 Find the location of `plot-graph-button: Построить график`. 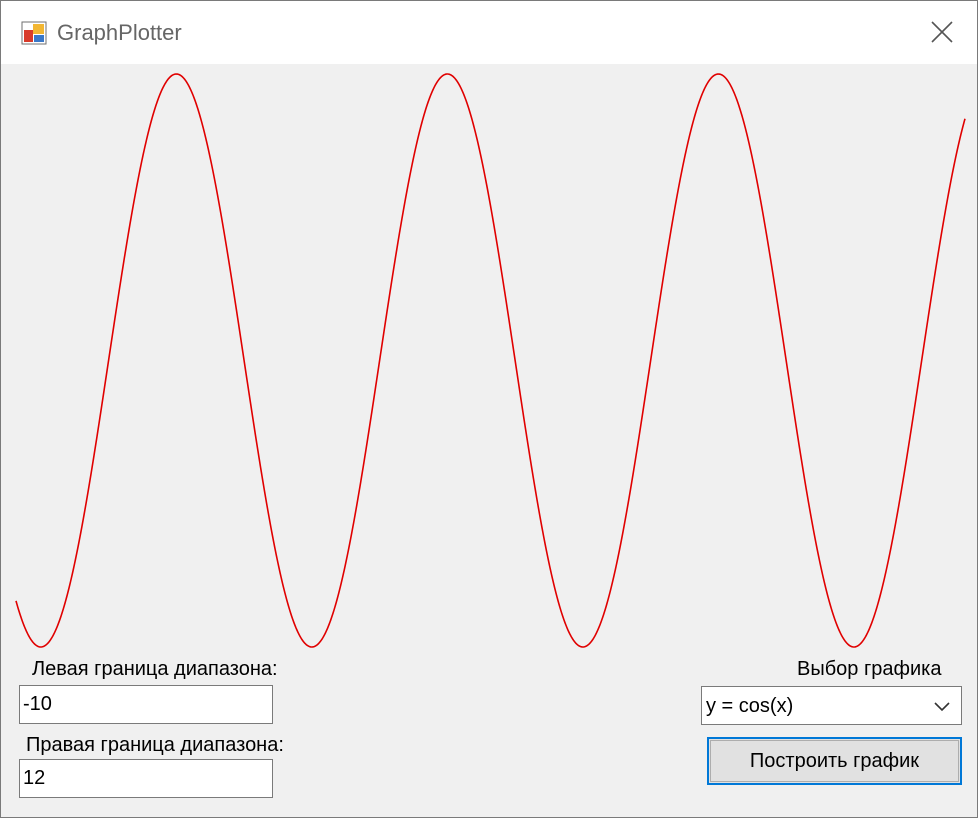

plot-graph-button: Построить график is located at coordinates (834, 761).